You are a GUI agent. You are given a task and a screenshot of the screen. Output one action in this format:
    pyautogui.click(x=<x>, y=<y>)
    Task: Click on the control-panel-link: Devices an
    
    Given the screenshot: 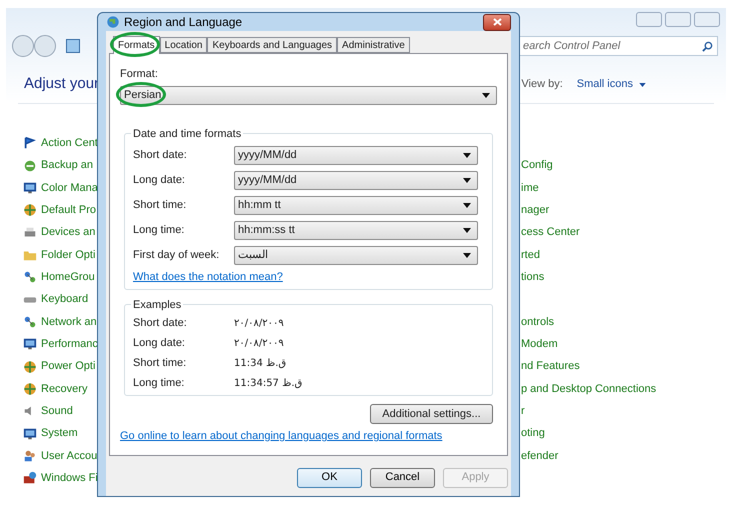 What is the action you would take?
    pyautogui.click(x=68, y=232)
    